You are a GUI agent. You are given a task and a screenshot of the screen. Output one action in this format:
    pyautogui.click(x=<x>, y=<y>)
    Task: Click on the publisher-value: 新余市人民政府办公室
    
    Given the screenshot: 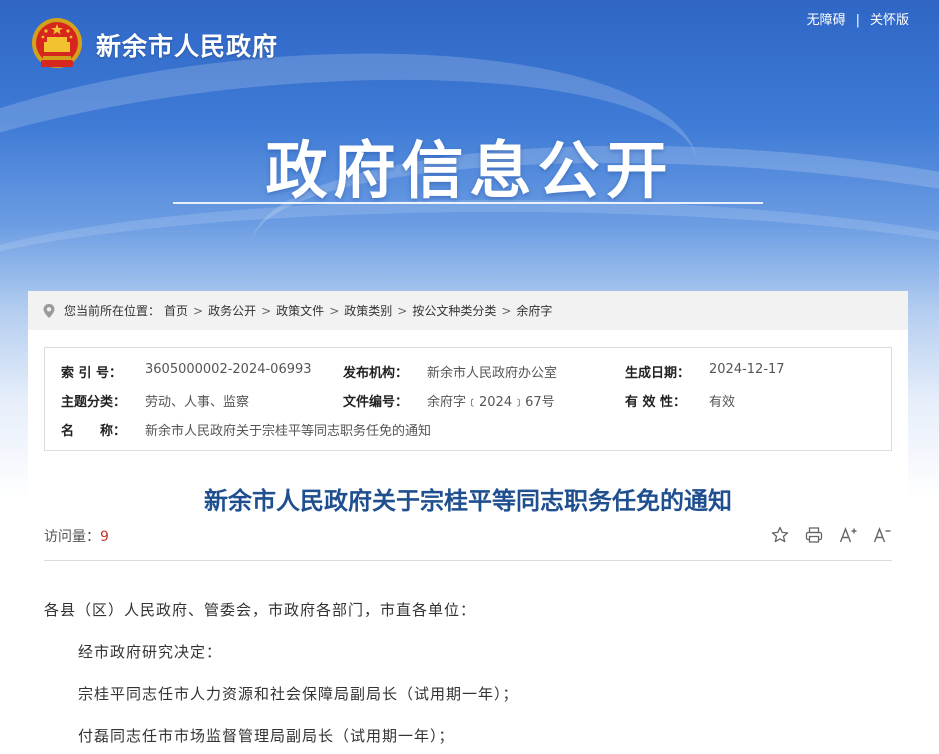 What is the action you would take?
    pyautogui.click(x=492, y=373)
    